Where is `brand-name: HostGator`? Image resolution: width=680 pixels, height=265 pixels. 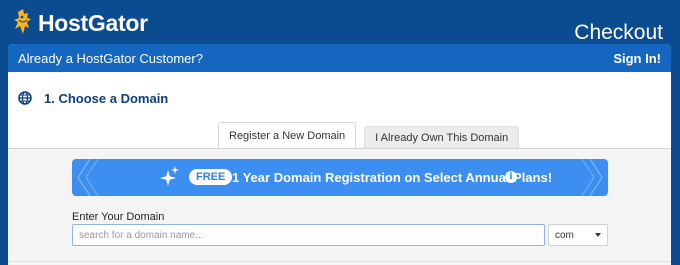 brand-name: HostGator is located at coordinates (93, 22).